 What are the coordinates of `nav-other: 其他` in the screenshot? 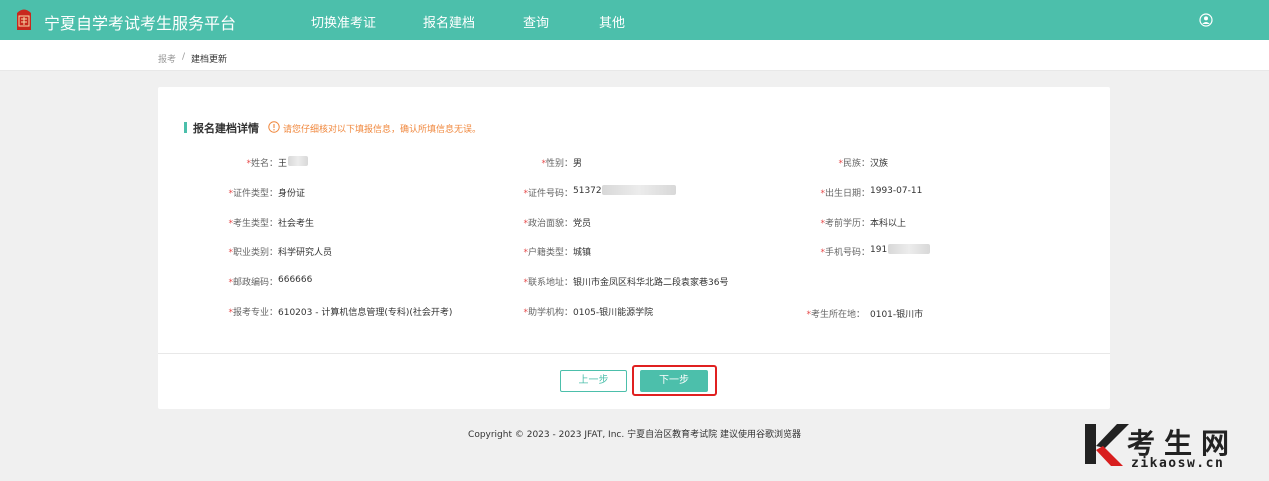 It's located at (612, 21).